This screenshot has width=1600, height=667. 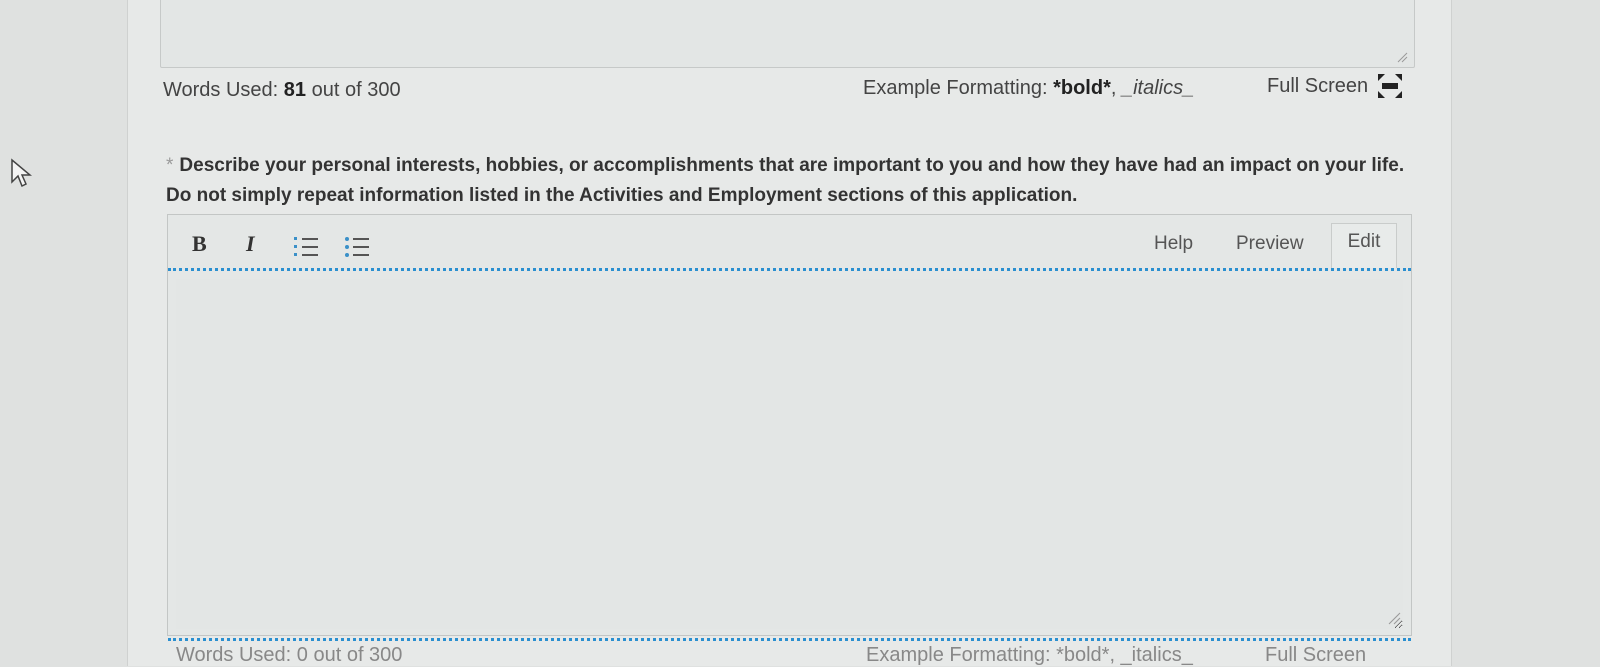 I want to click on word-count: Words Used: 81 out of 300, so click(x=282, y=90).